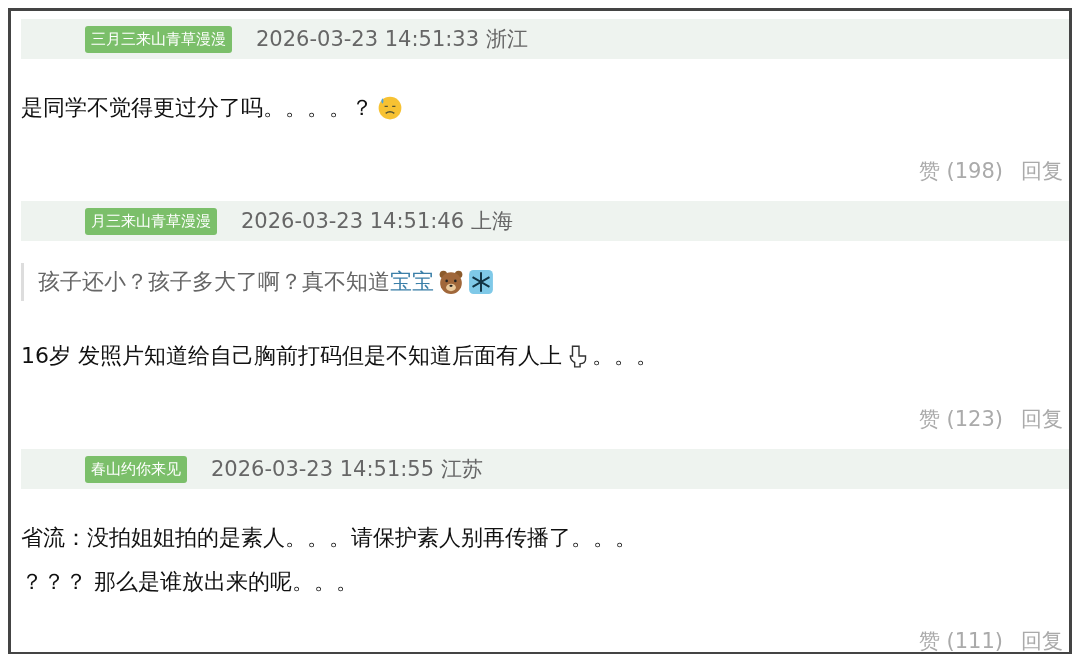 This screenshot has width=1080, height=662. I want to click on topic-link: 宝宝, so click(412, 282).